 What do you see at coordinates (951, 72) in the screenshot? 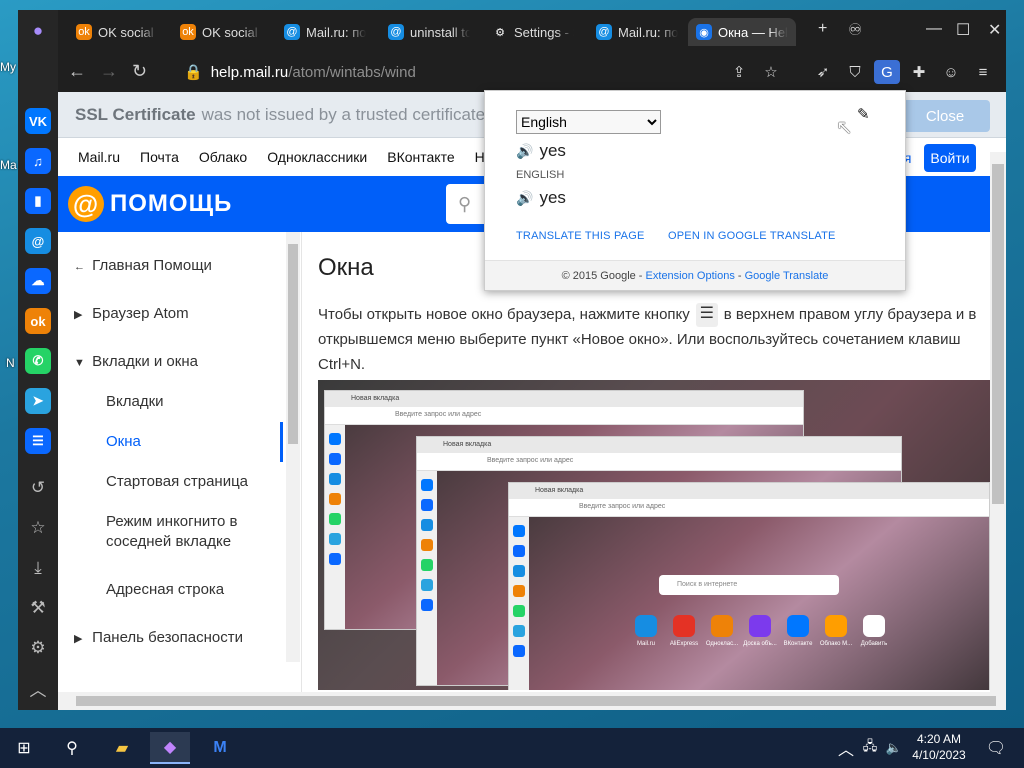
I see `profile-icon: ☺` at bounding box center [951, 72].